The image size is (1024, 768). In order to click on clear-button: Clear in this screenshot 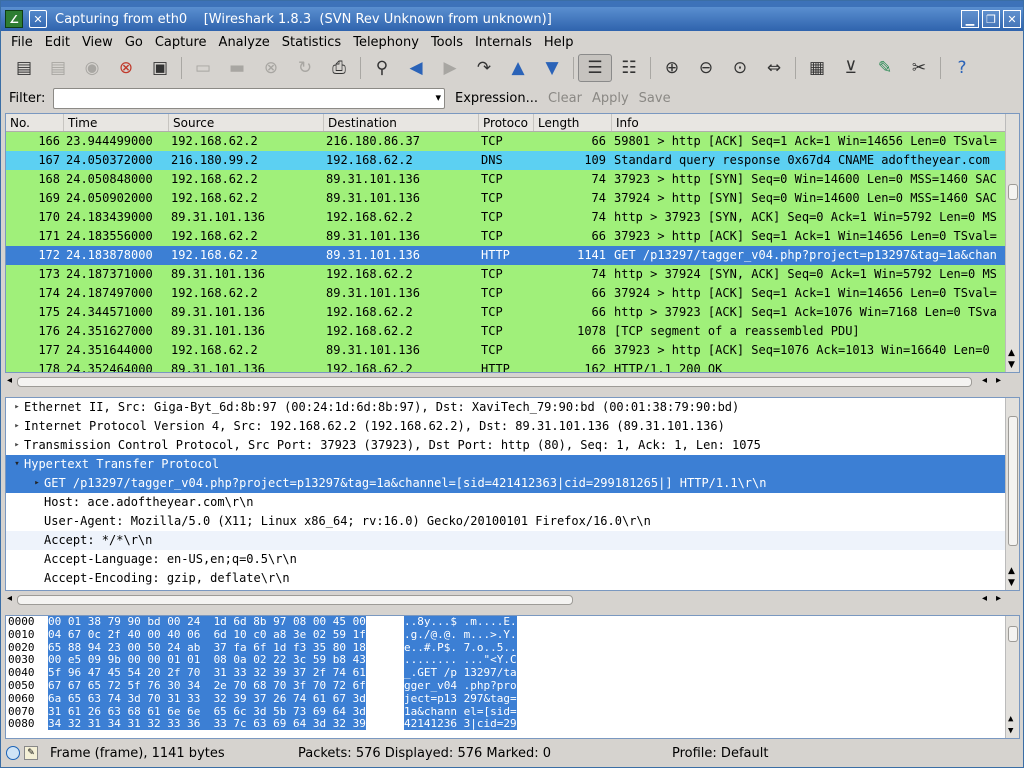, I will do `click(565, 98)`.